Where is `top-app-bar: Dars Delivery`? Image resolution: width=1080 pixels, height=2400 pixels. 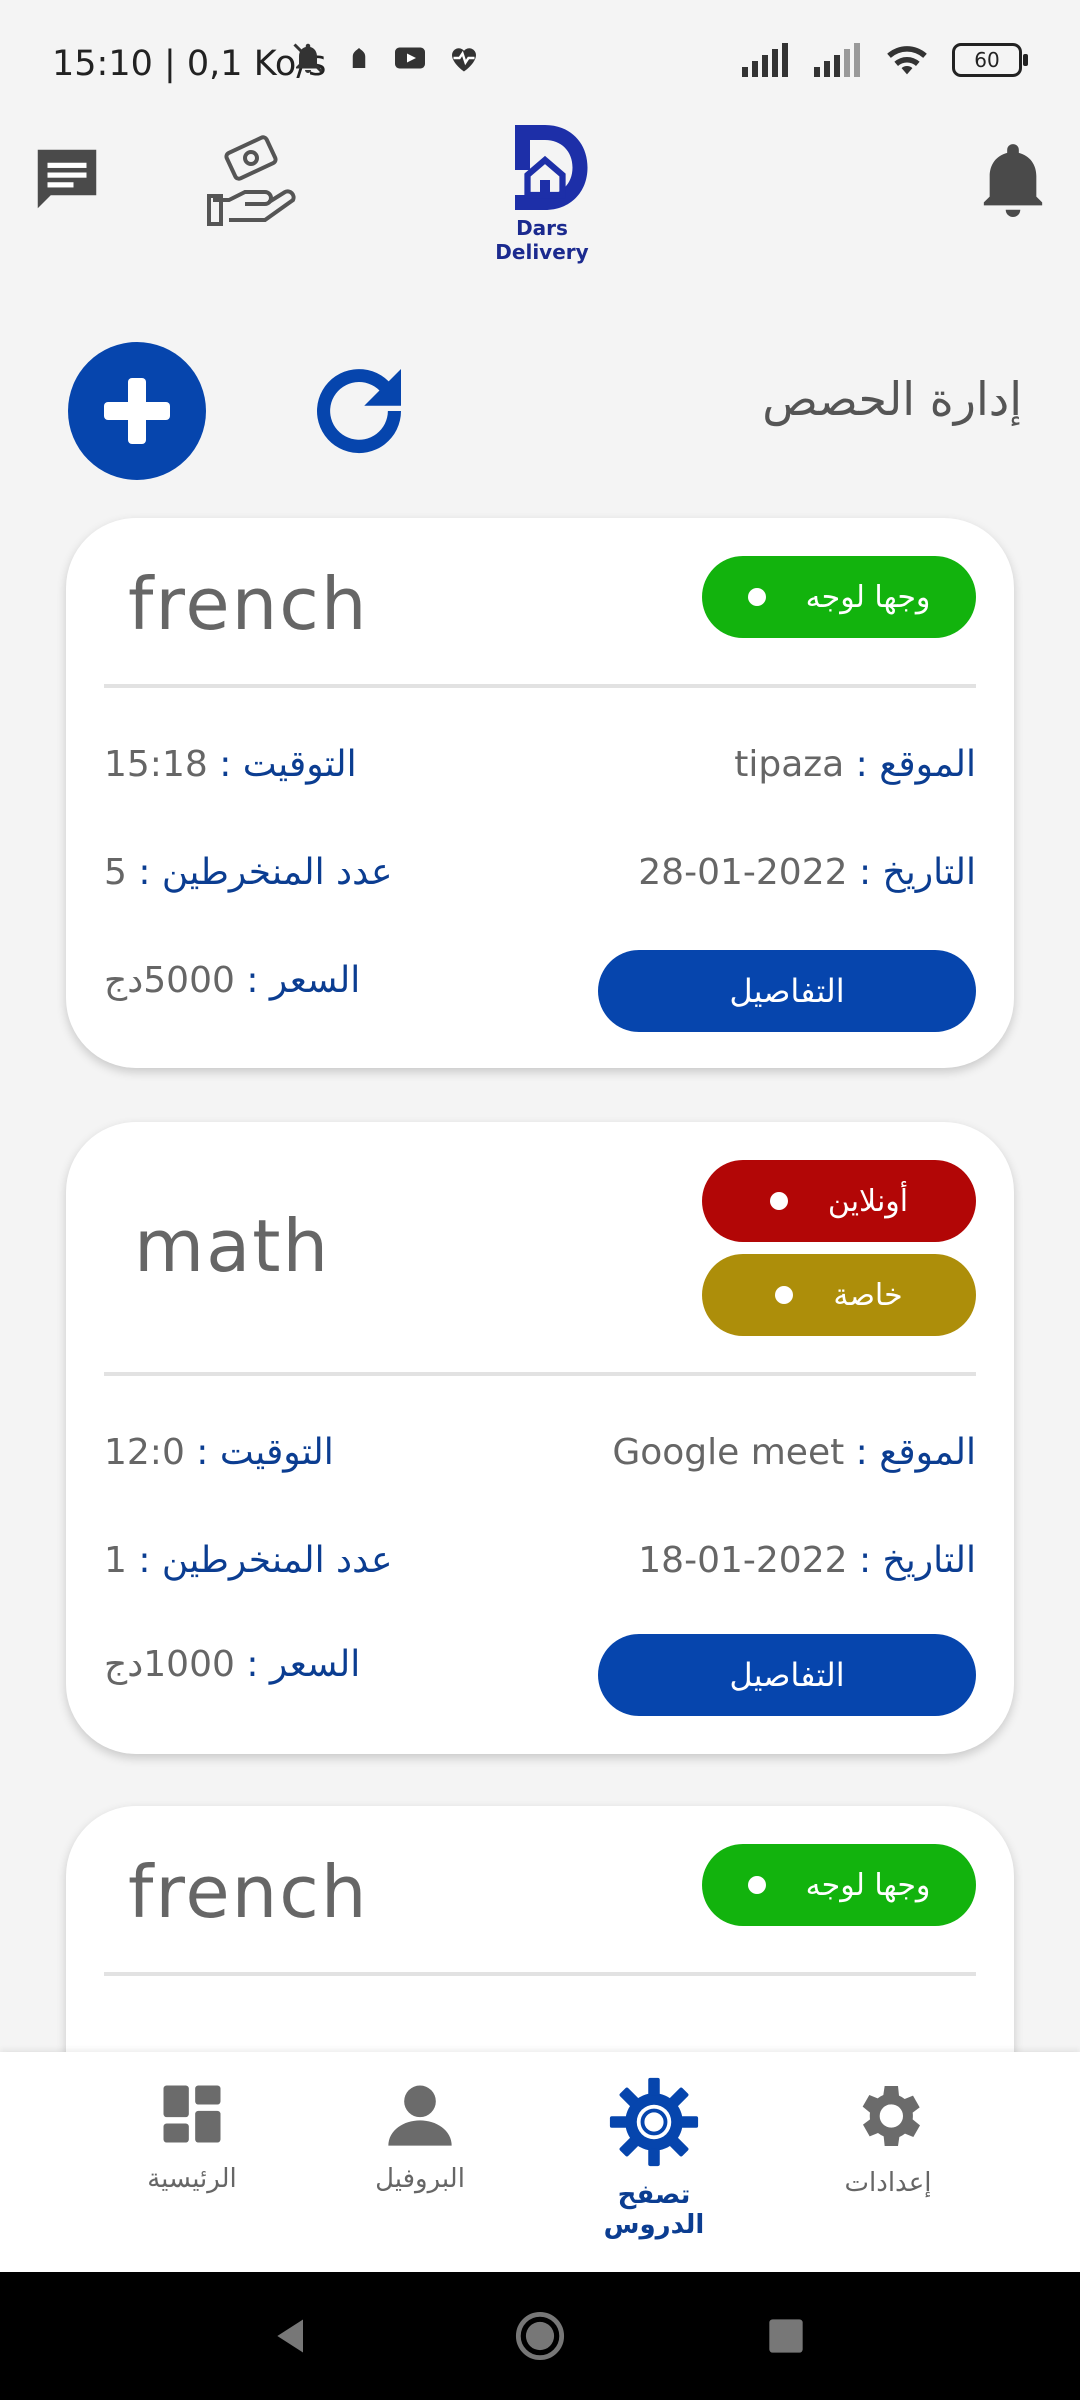 top-app-bar: Dars Delivery is located at coordinates (540, 192).